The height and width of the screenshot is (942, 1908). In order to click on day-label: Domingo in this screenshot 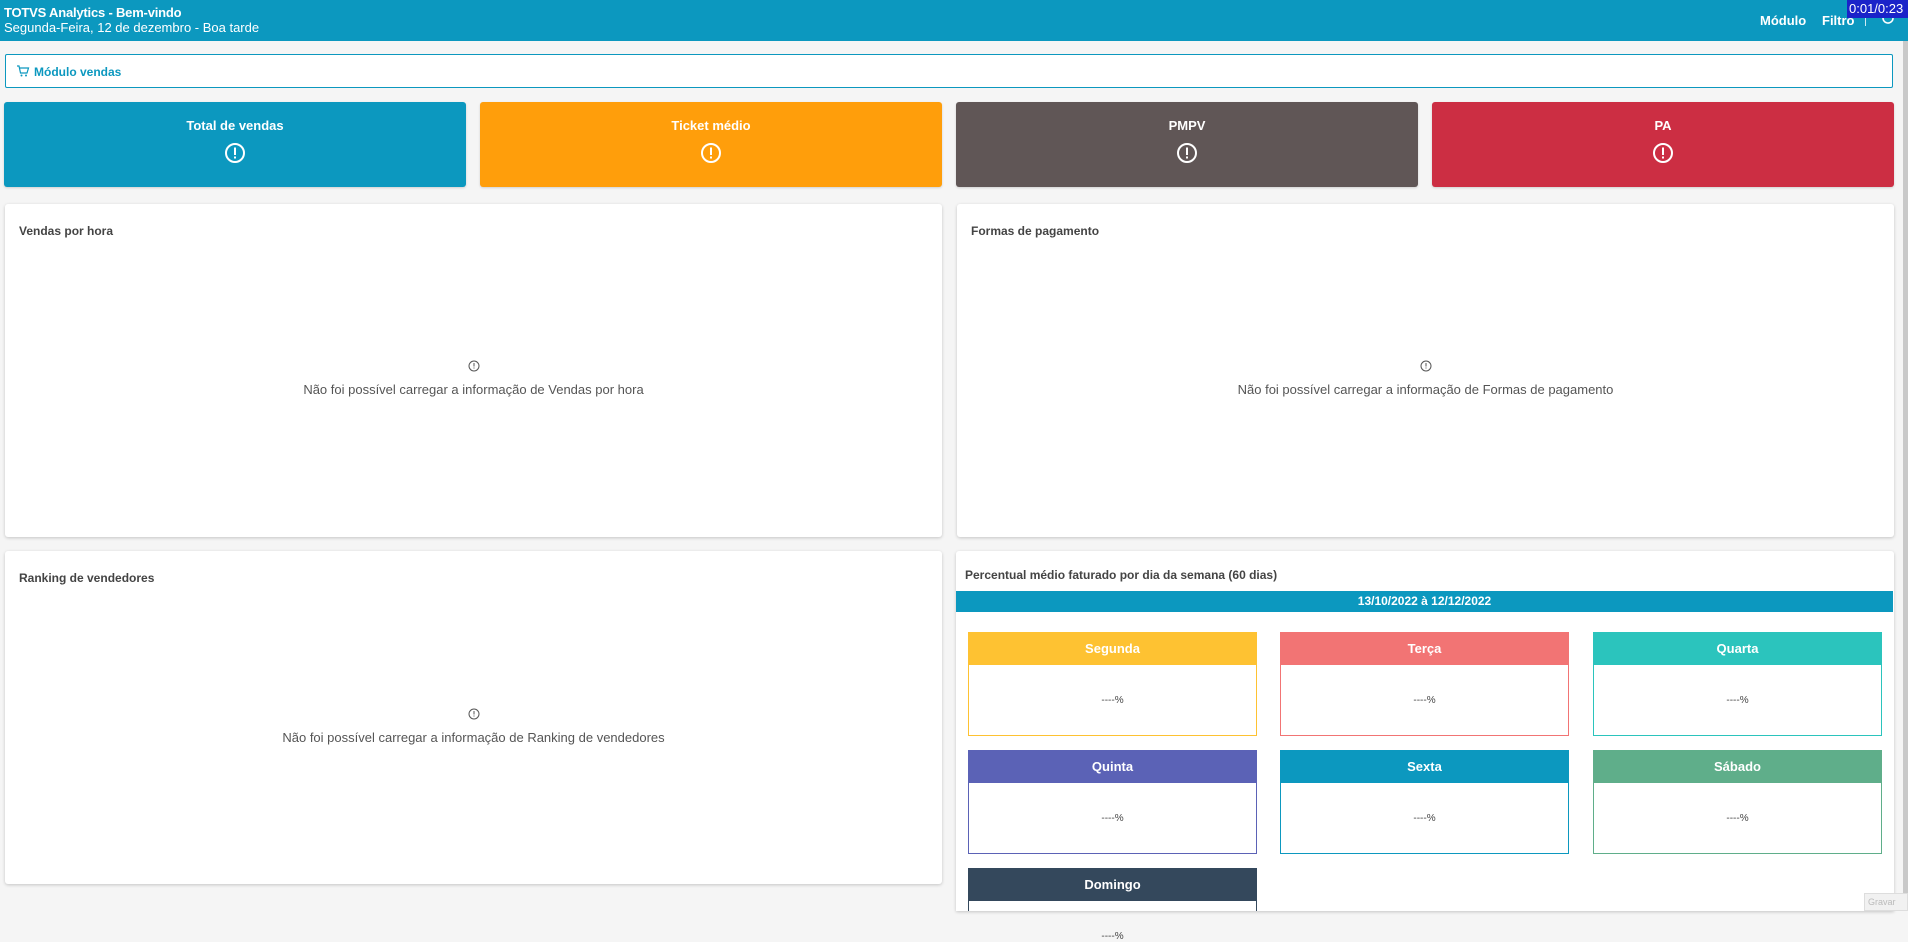, I will do `click(1112, 885)`.